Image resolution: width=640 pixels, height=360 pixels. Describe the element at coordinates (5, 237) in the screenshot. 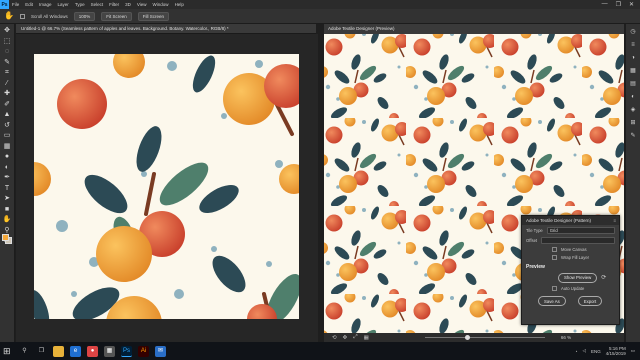

I see `foreground-color-swatch` at that location.